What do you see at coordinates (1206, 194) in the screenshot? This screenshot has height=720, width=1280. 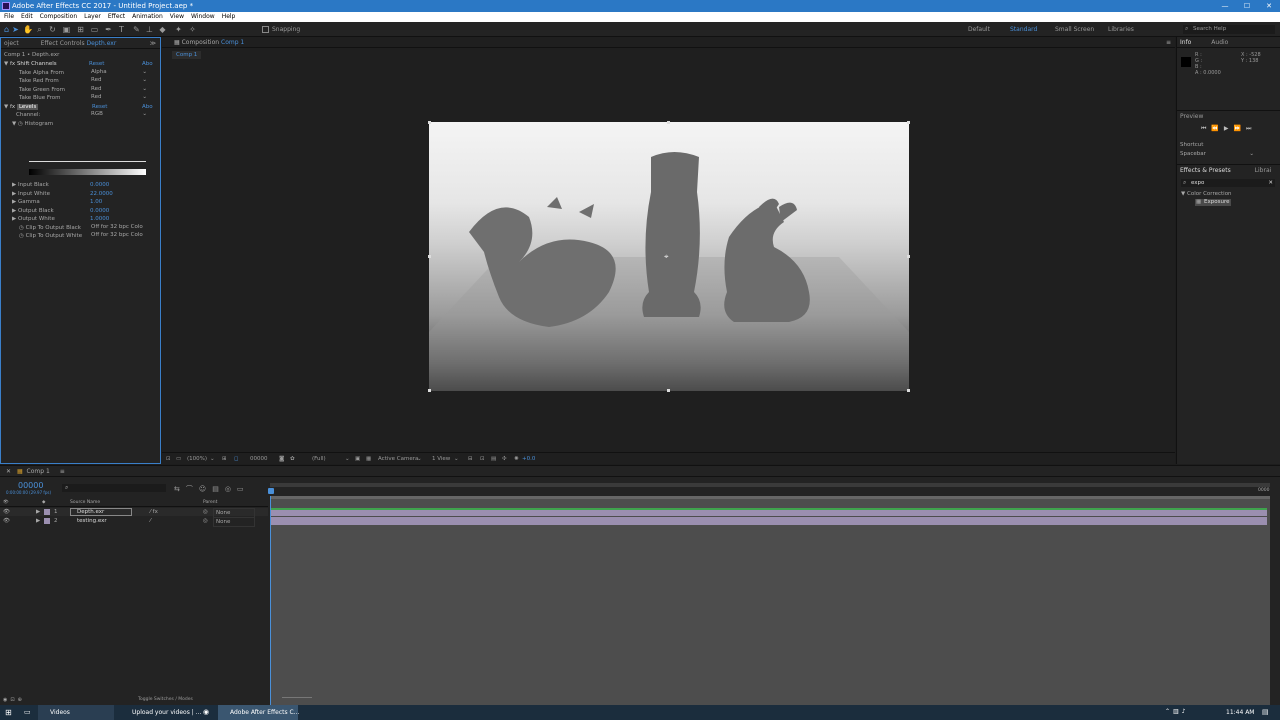 I see `category-color-correction: ▼ Color Correction` at bounding box center [1206, 194].